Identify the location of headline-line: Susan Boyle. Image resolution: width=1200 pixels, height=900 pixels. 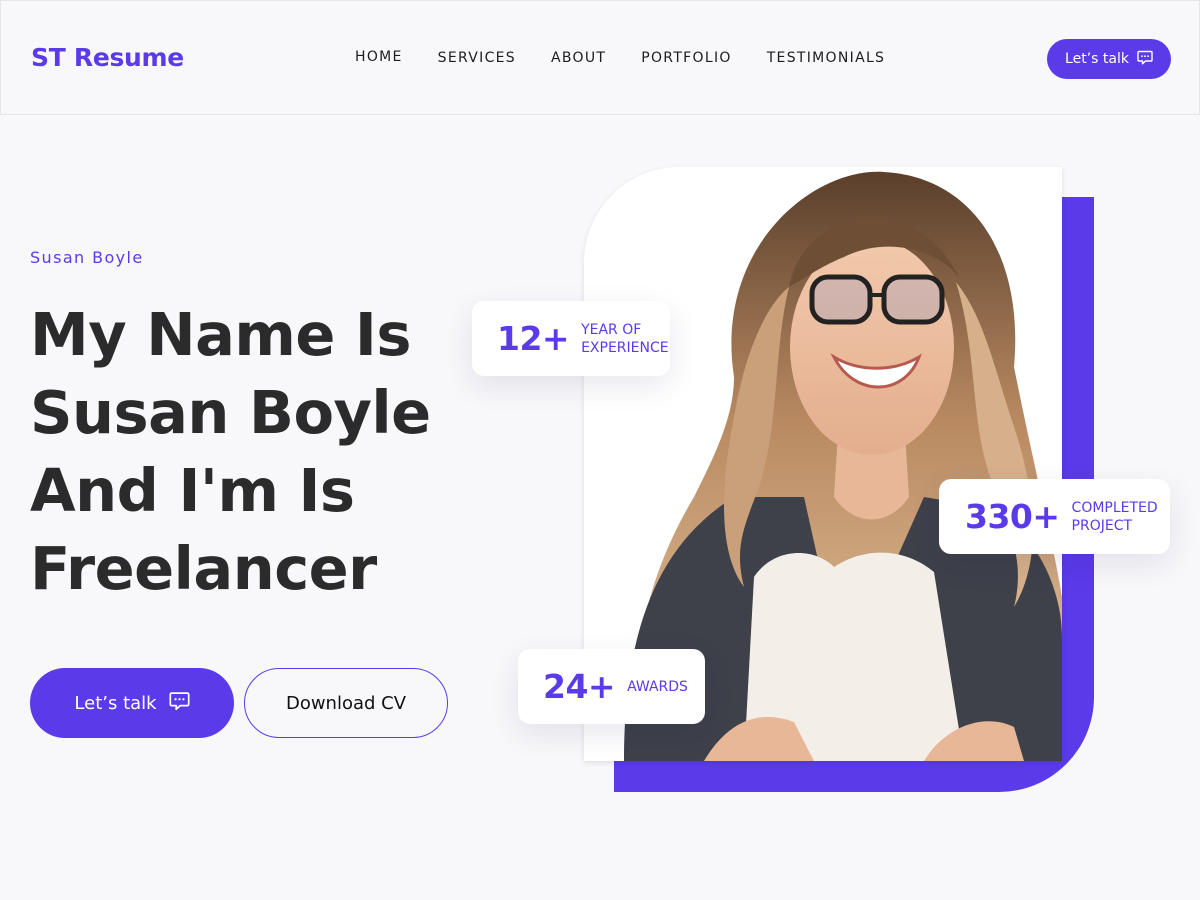
(230, 412).